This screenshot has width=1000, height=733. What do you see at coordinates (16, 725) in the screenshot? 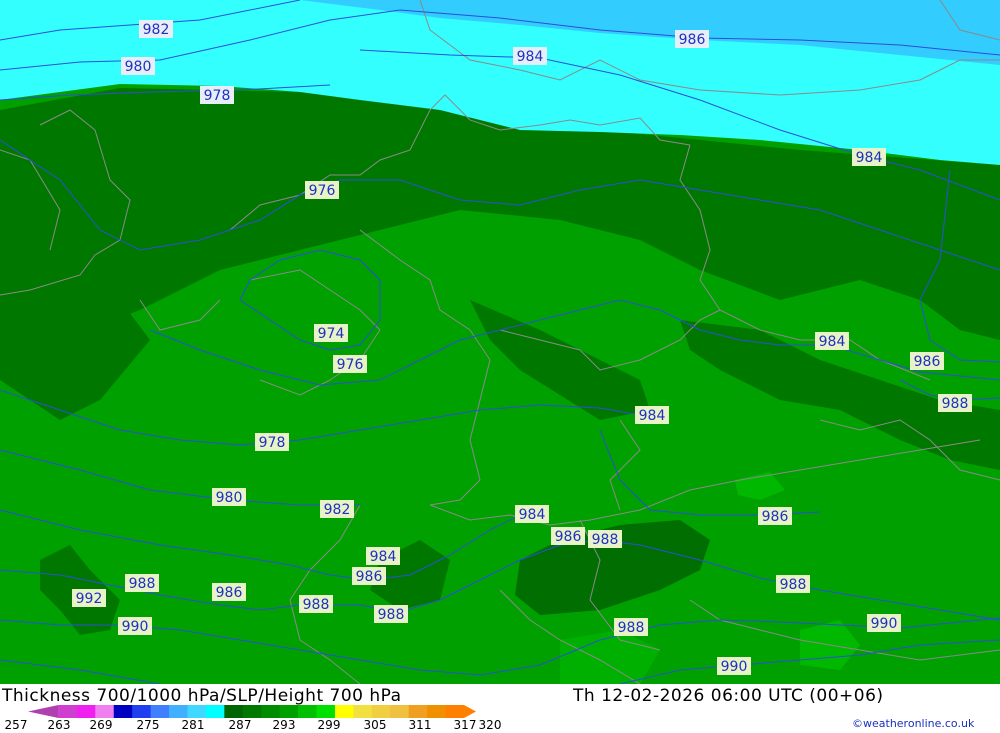
I see `legend-tick: 257` at bounding box center [16, 725].